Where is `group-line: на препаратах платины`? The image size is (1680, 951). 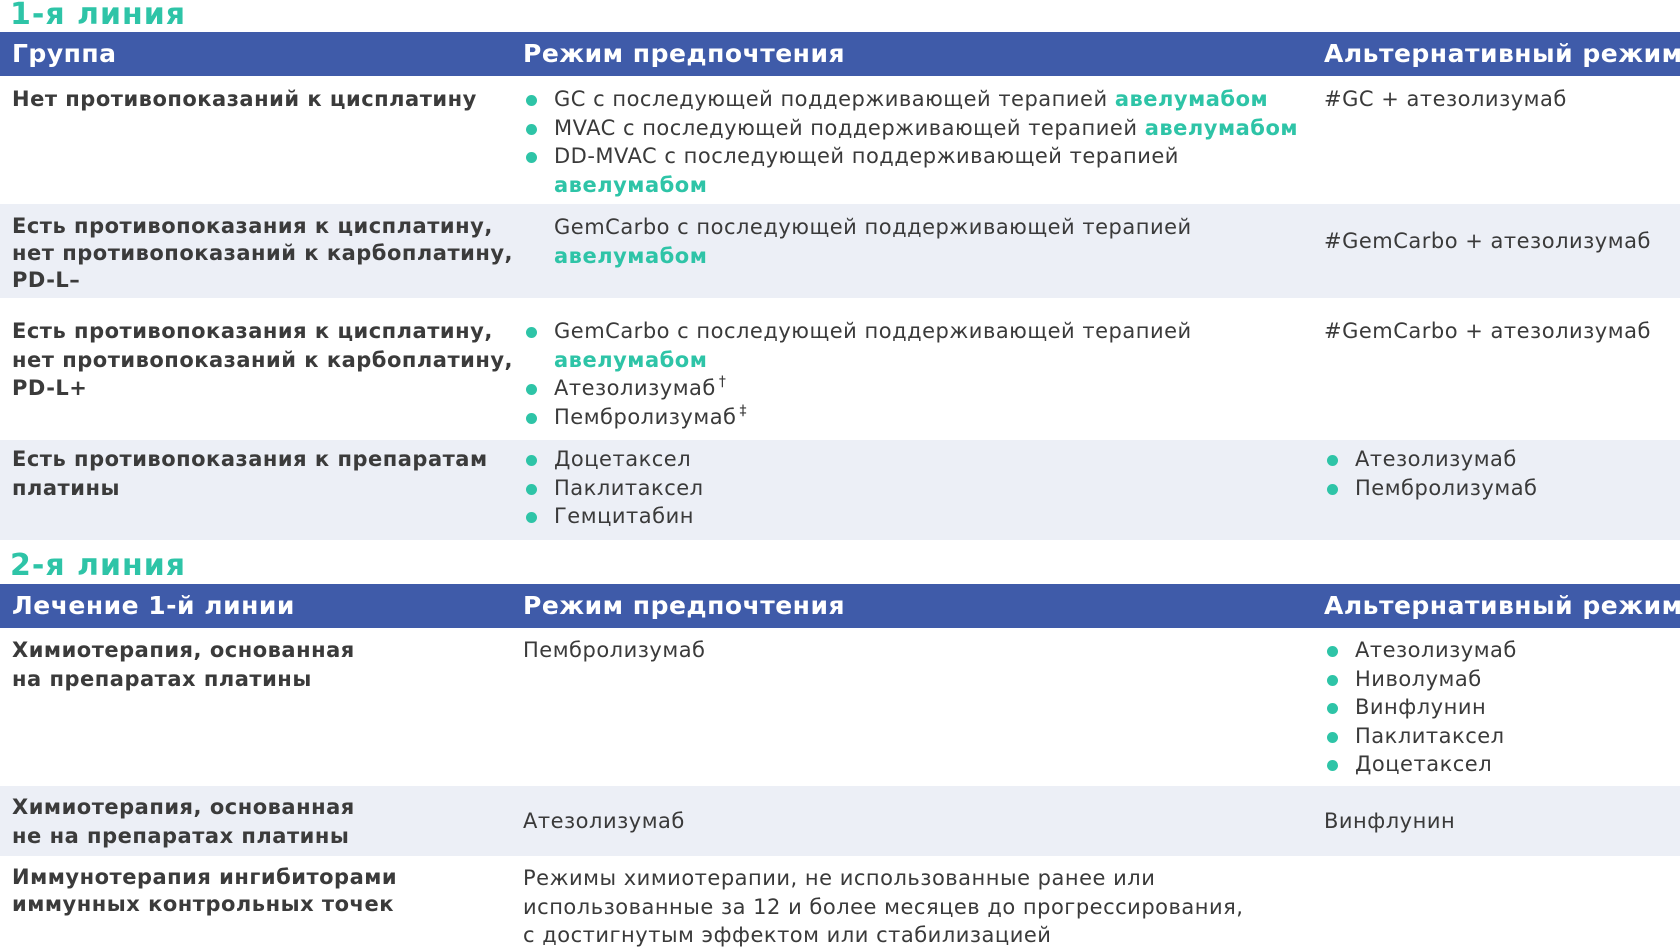 group-line: на препаратах платины is located at coordinates (162, 678).